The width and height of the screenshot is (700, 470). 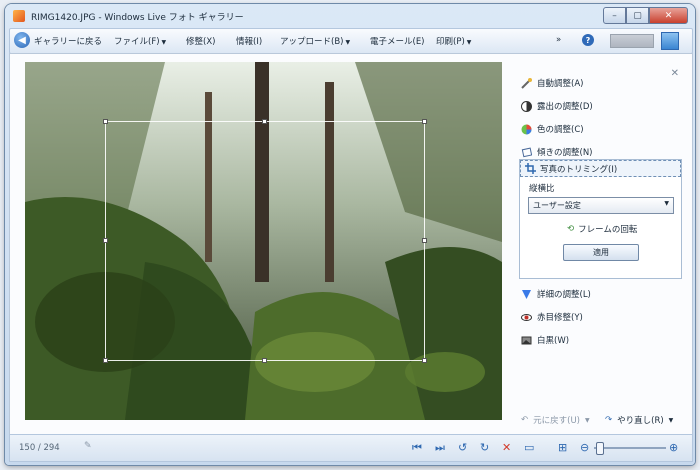 I want to click on menu-overflow: », so click(x=558, y=40).